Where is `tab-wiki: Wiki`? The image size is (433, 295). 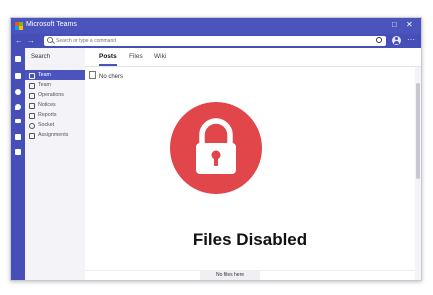 tab-wiki: Wiki is located at coordinates (160, 56).